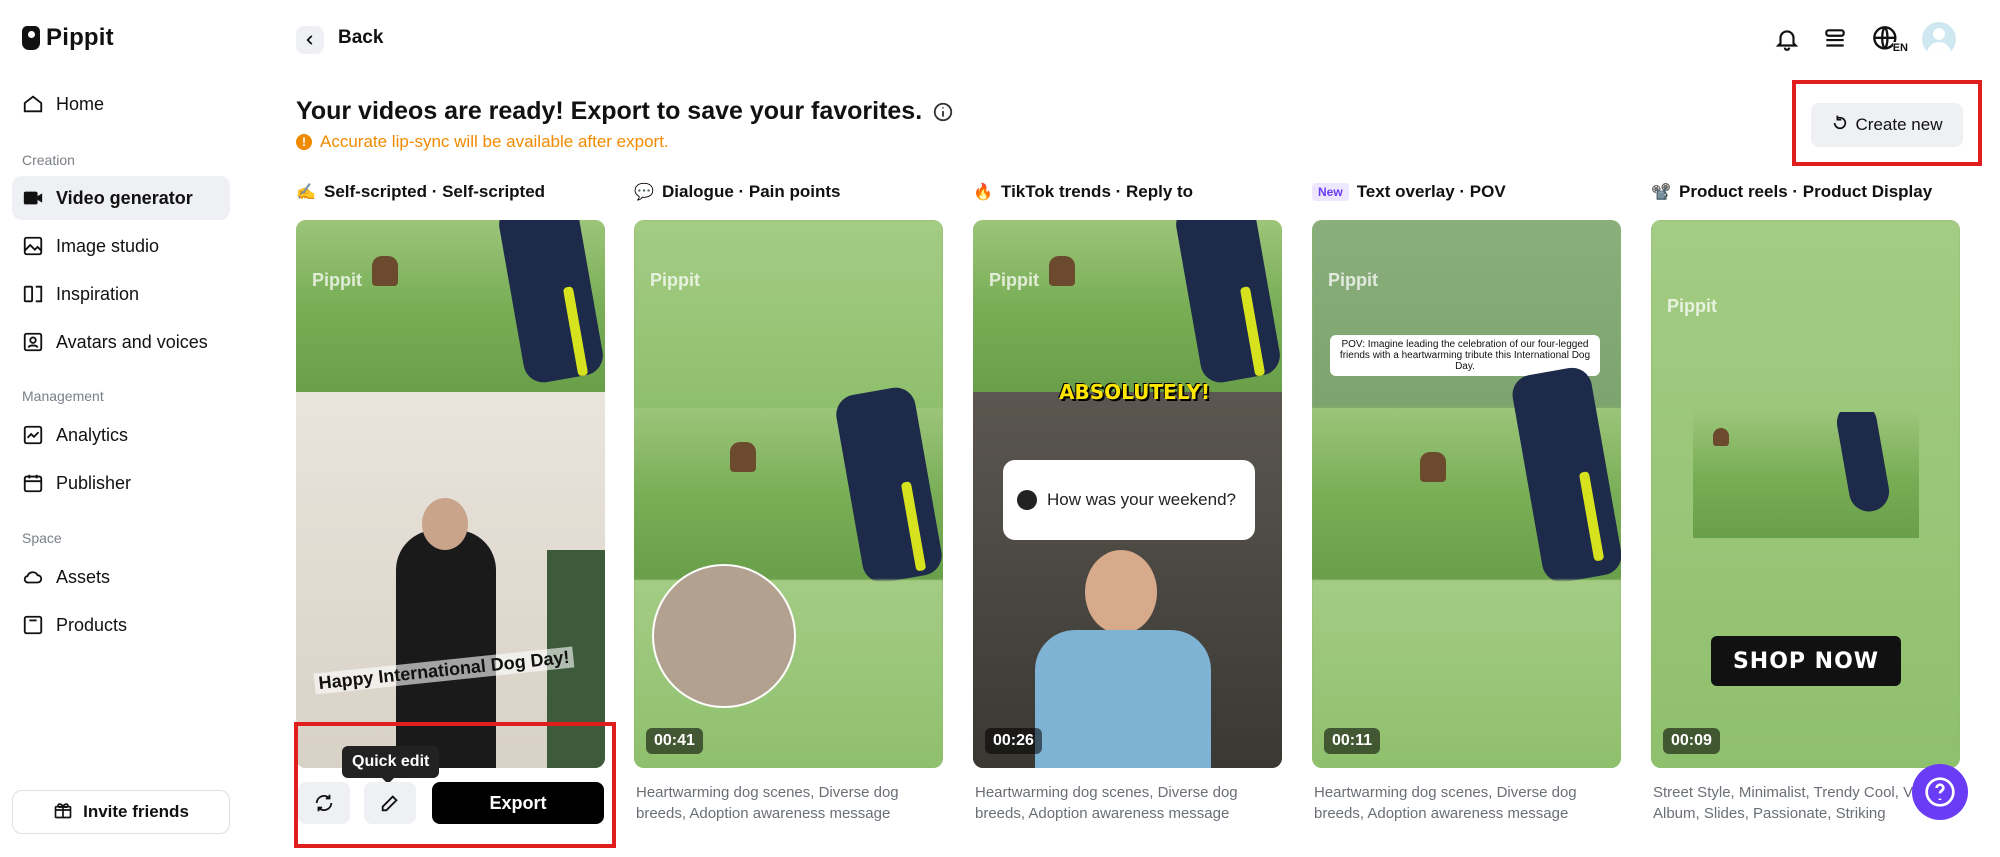  What do you see at coordinates (360, 38) in the screenshot?
I see `back-label: Back` at bounding box center [360, 38].